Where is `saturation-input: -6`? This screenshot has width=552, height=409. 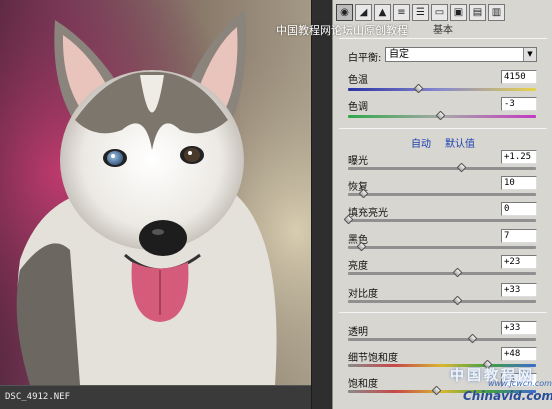
saturation-input: -6 is located at coordinates (519, 380).